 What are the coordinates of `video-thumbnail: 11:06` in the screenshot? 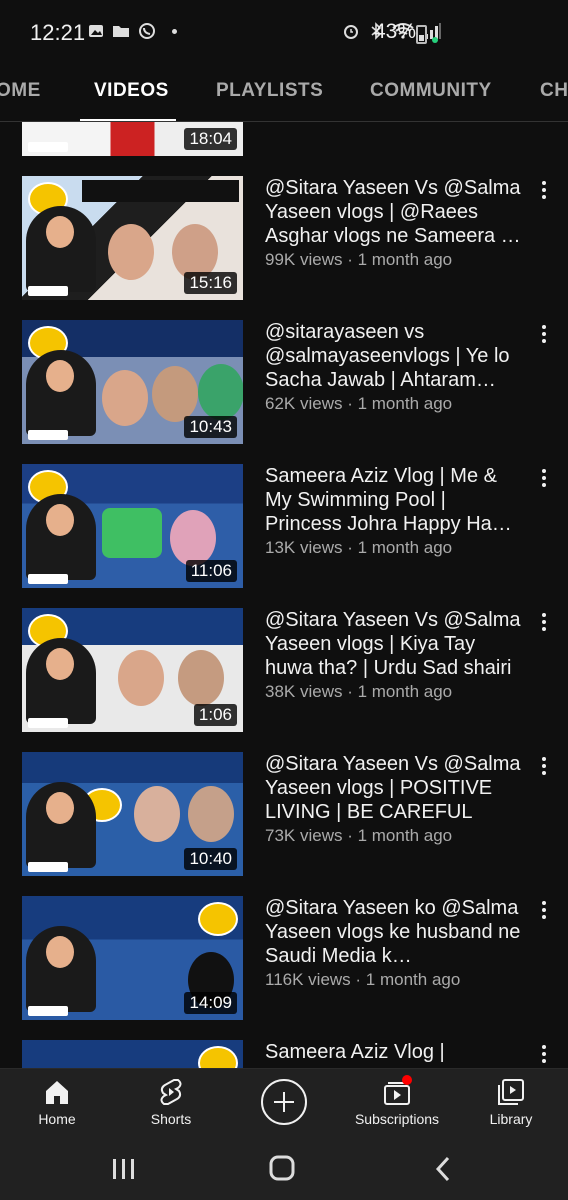 It's located at (132, 526).